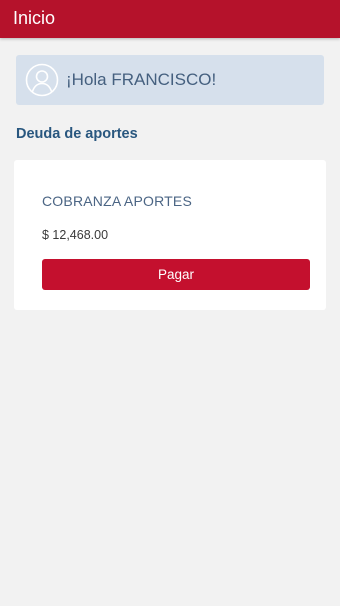  I want to click on page-title: Inicio, so click(34, 18).